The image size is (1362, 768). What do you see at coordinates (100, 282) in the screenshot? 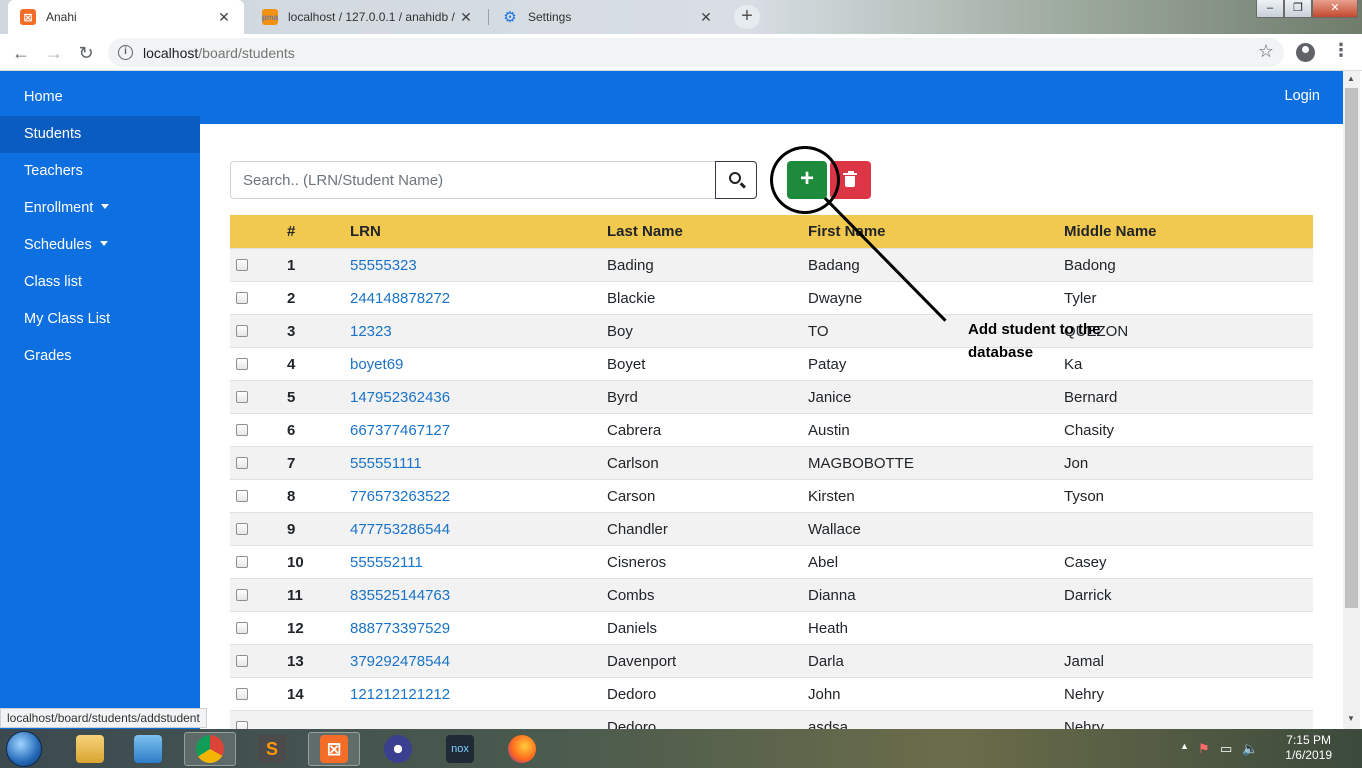
I see `sidebar-item-class-list: Class list` at bounding box center [100, 282].